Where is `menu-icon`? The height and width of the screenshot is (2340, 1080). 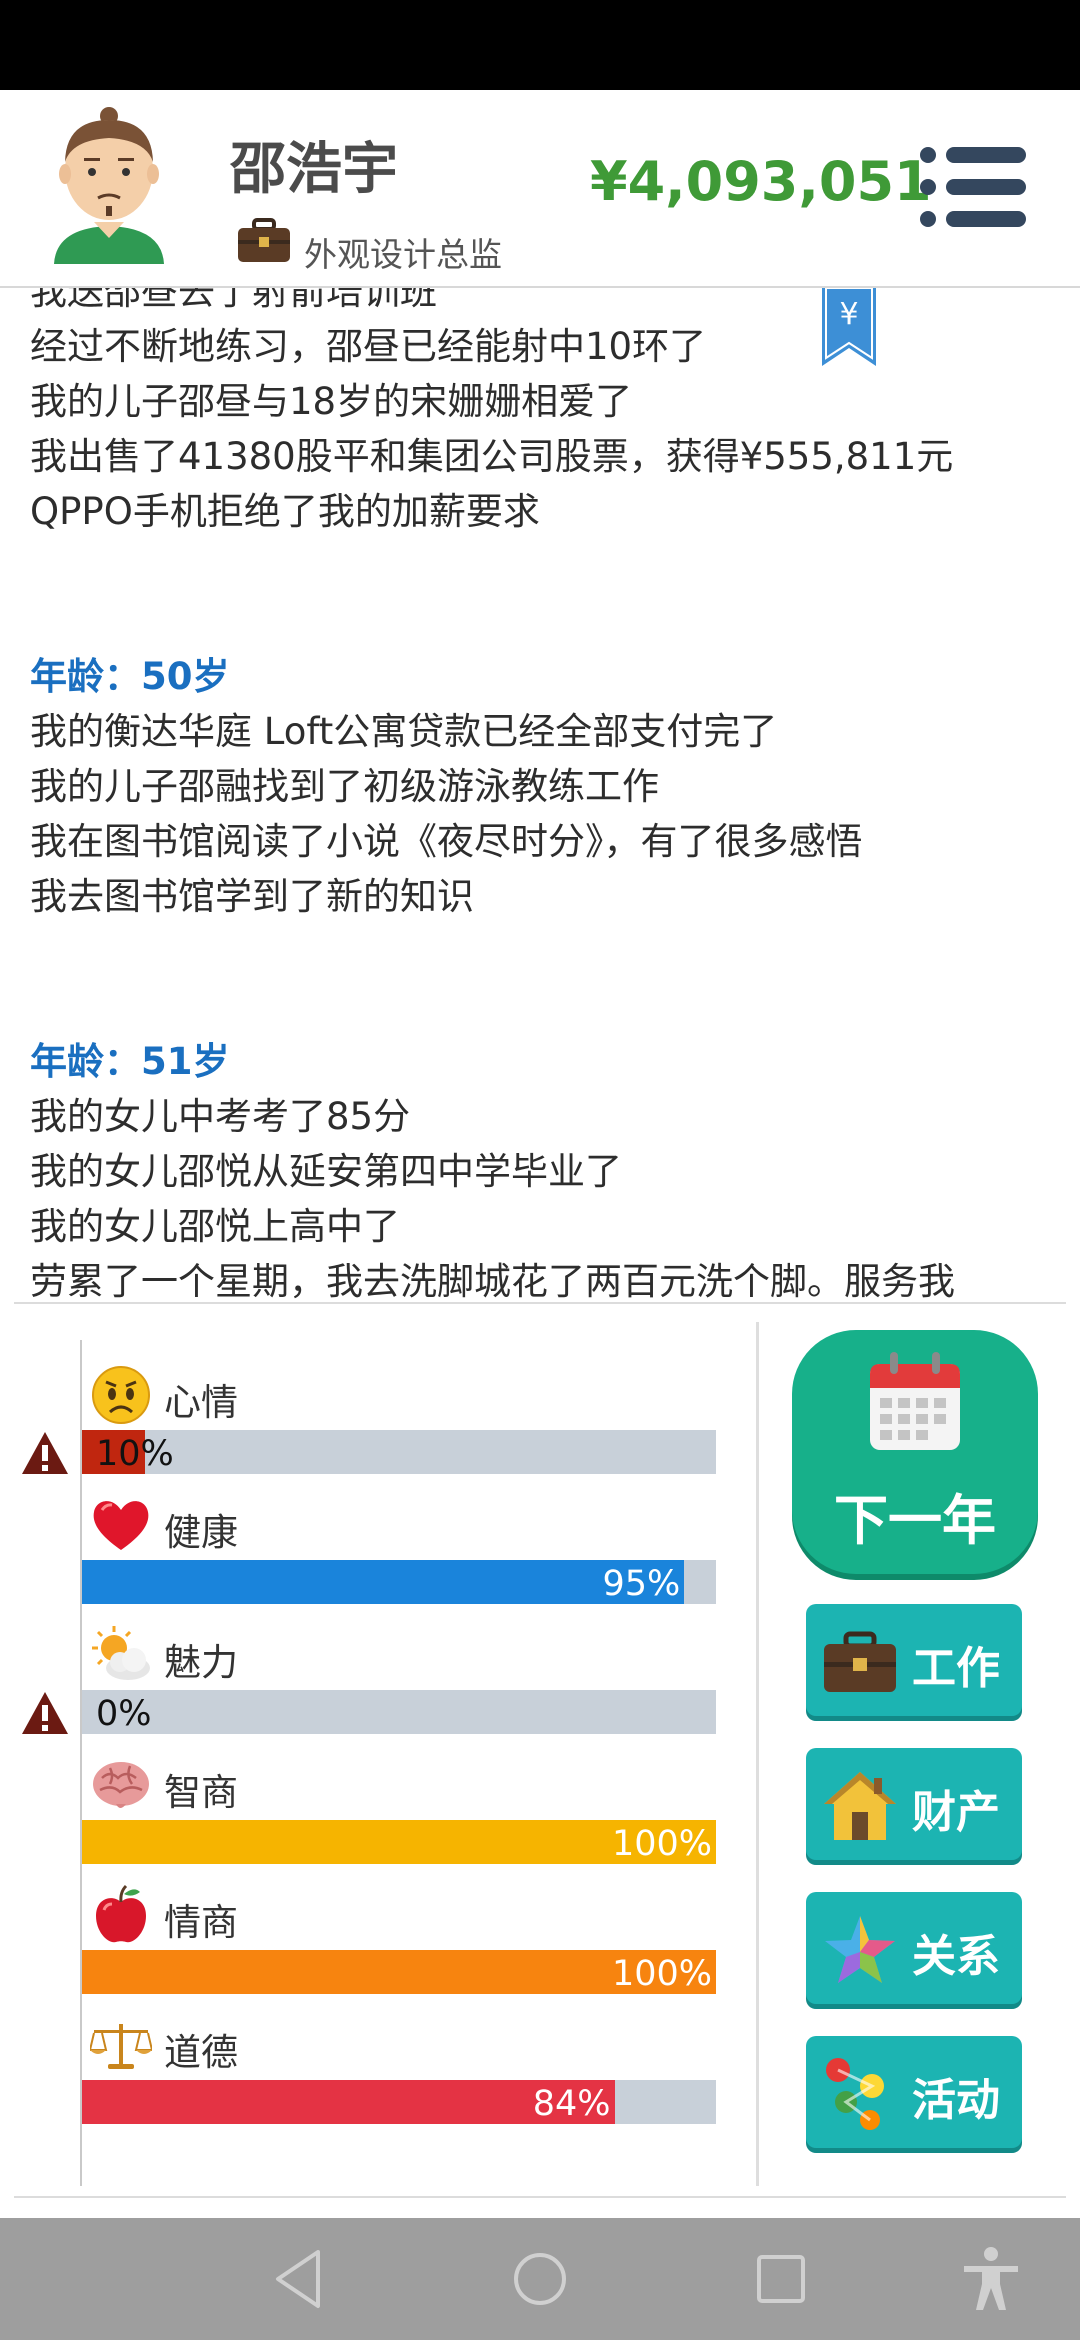
menu-icon is located at coordinates (973, 187).